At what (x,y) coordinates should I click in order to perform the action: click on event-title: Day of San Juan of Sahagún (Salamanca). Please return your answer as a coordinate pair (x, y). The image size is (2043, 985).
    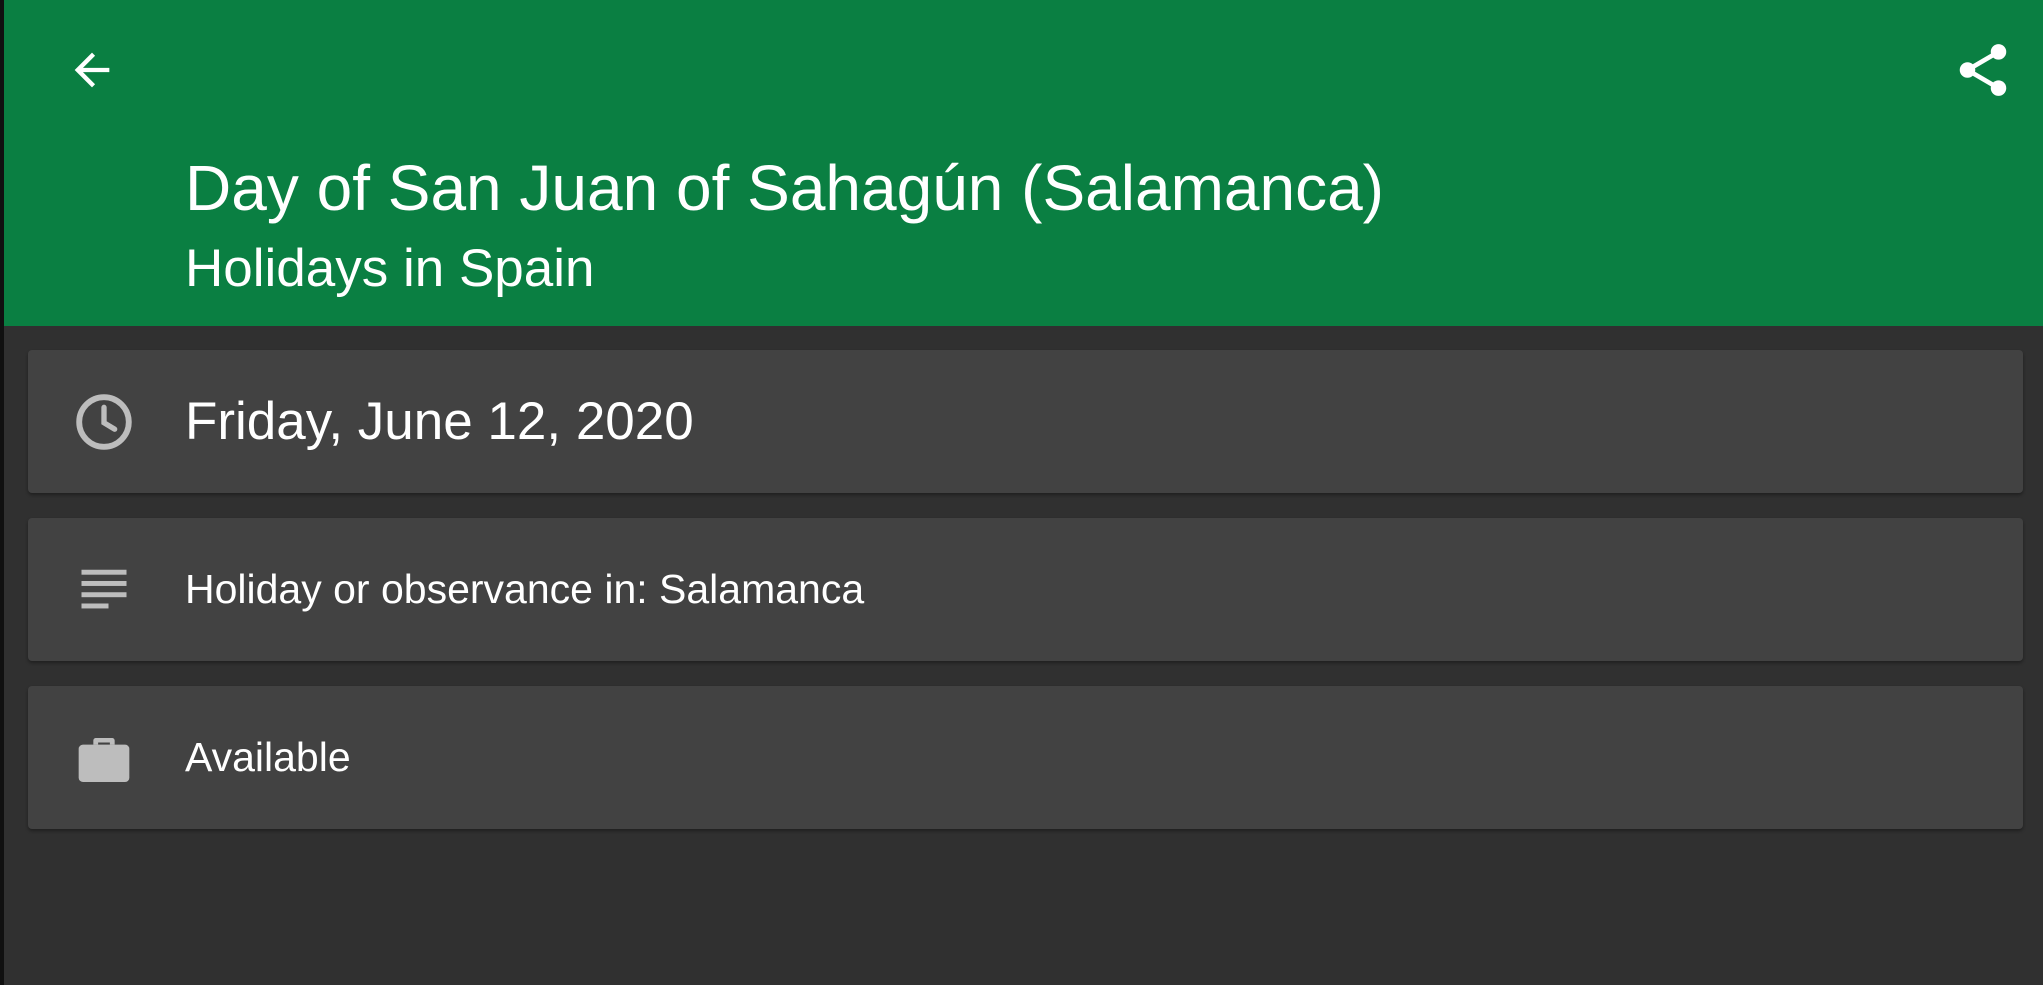
    Looking at the image, I should click on (784, 188).